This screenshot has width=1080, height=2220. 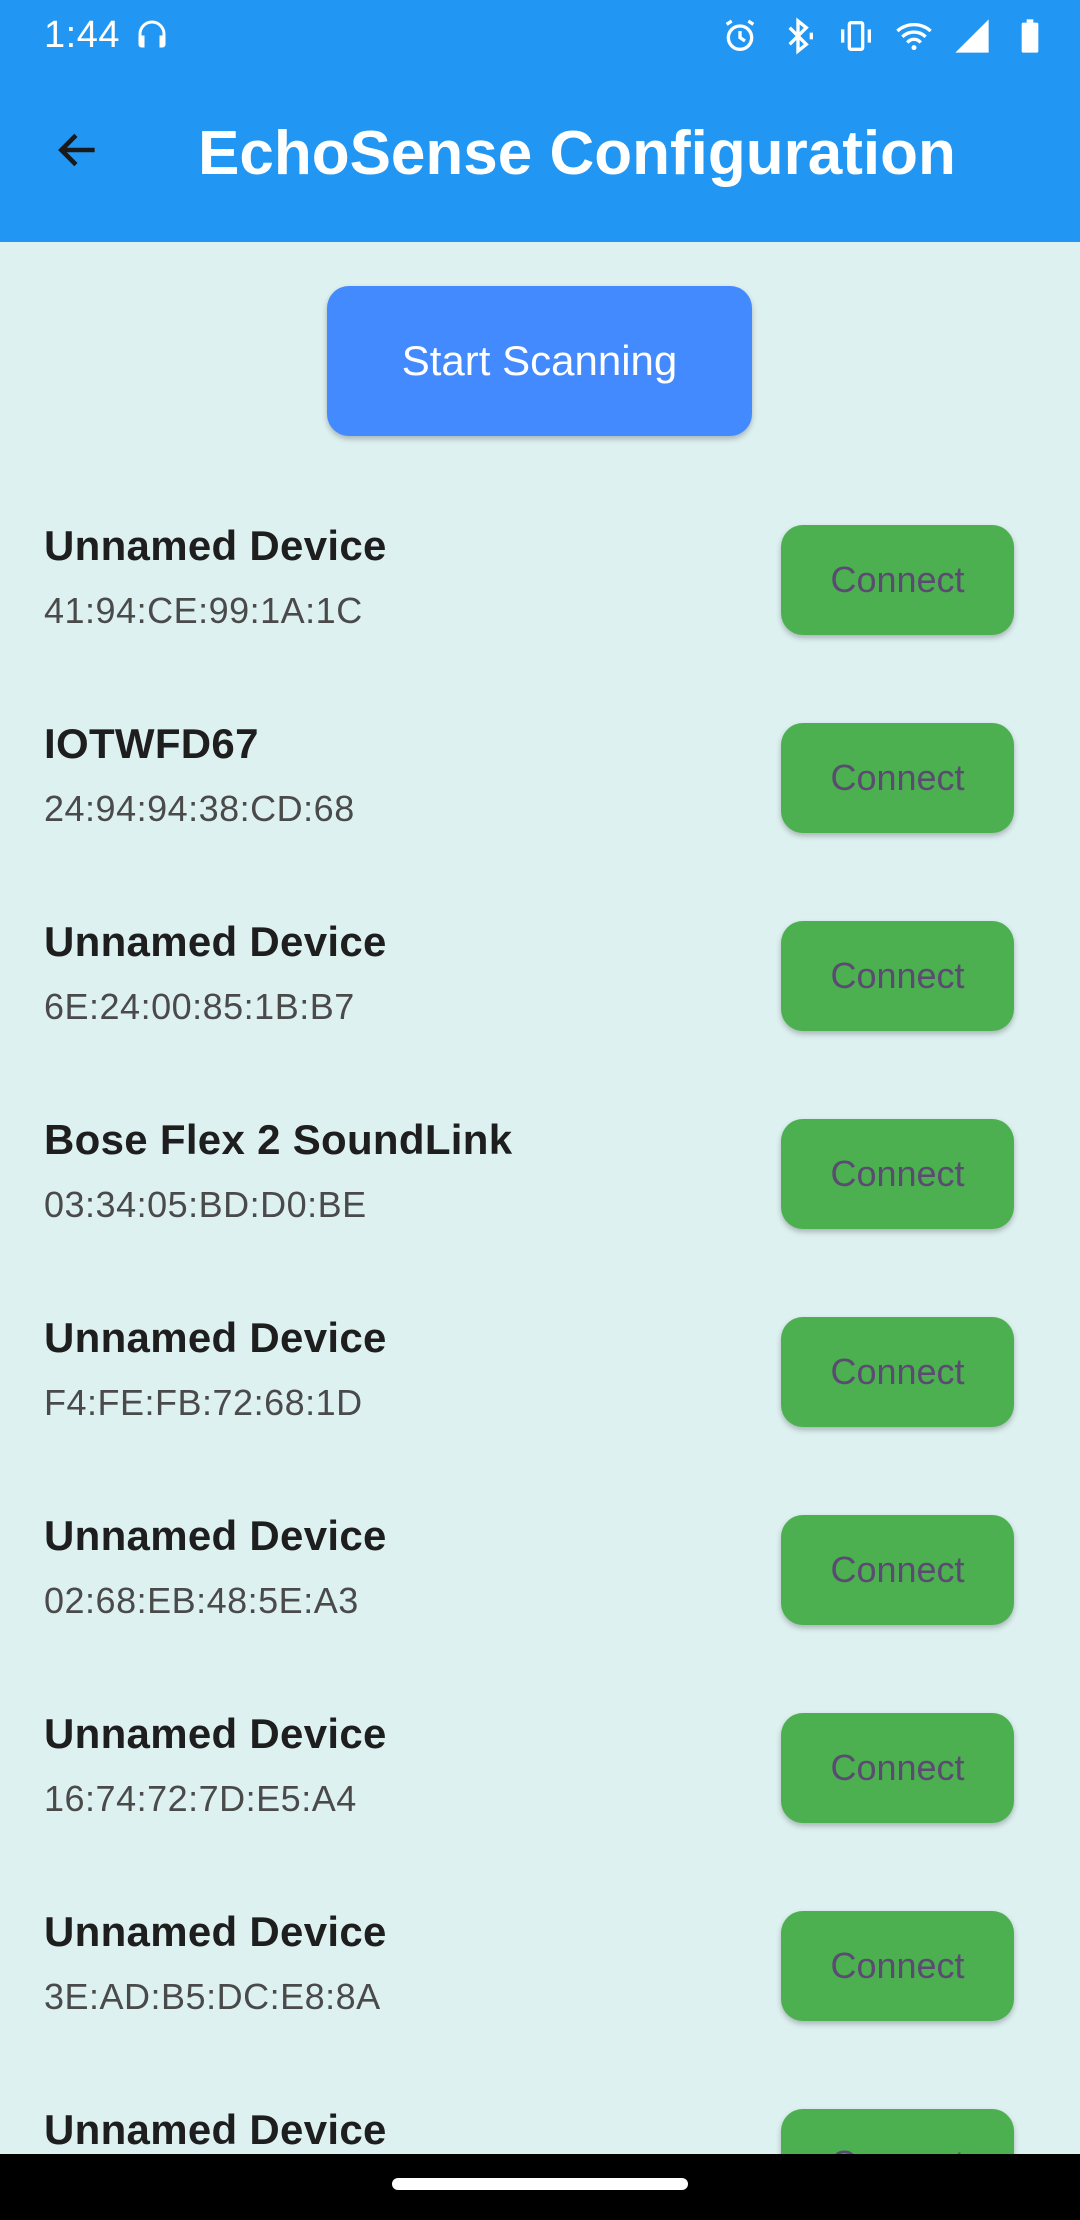 What do you see at coordinates (152, 34) in the screenshot?
I see `headphones-icon` at bounding box center [152, 34].